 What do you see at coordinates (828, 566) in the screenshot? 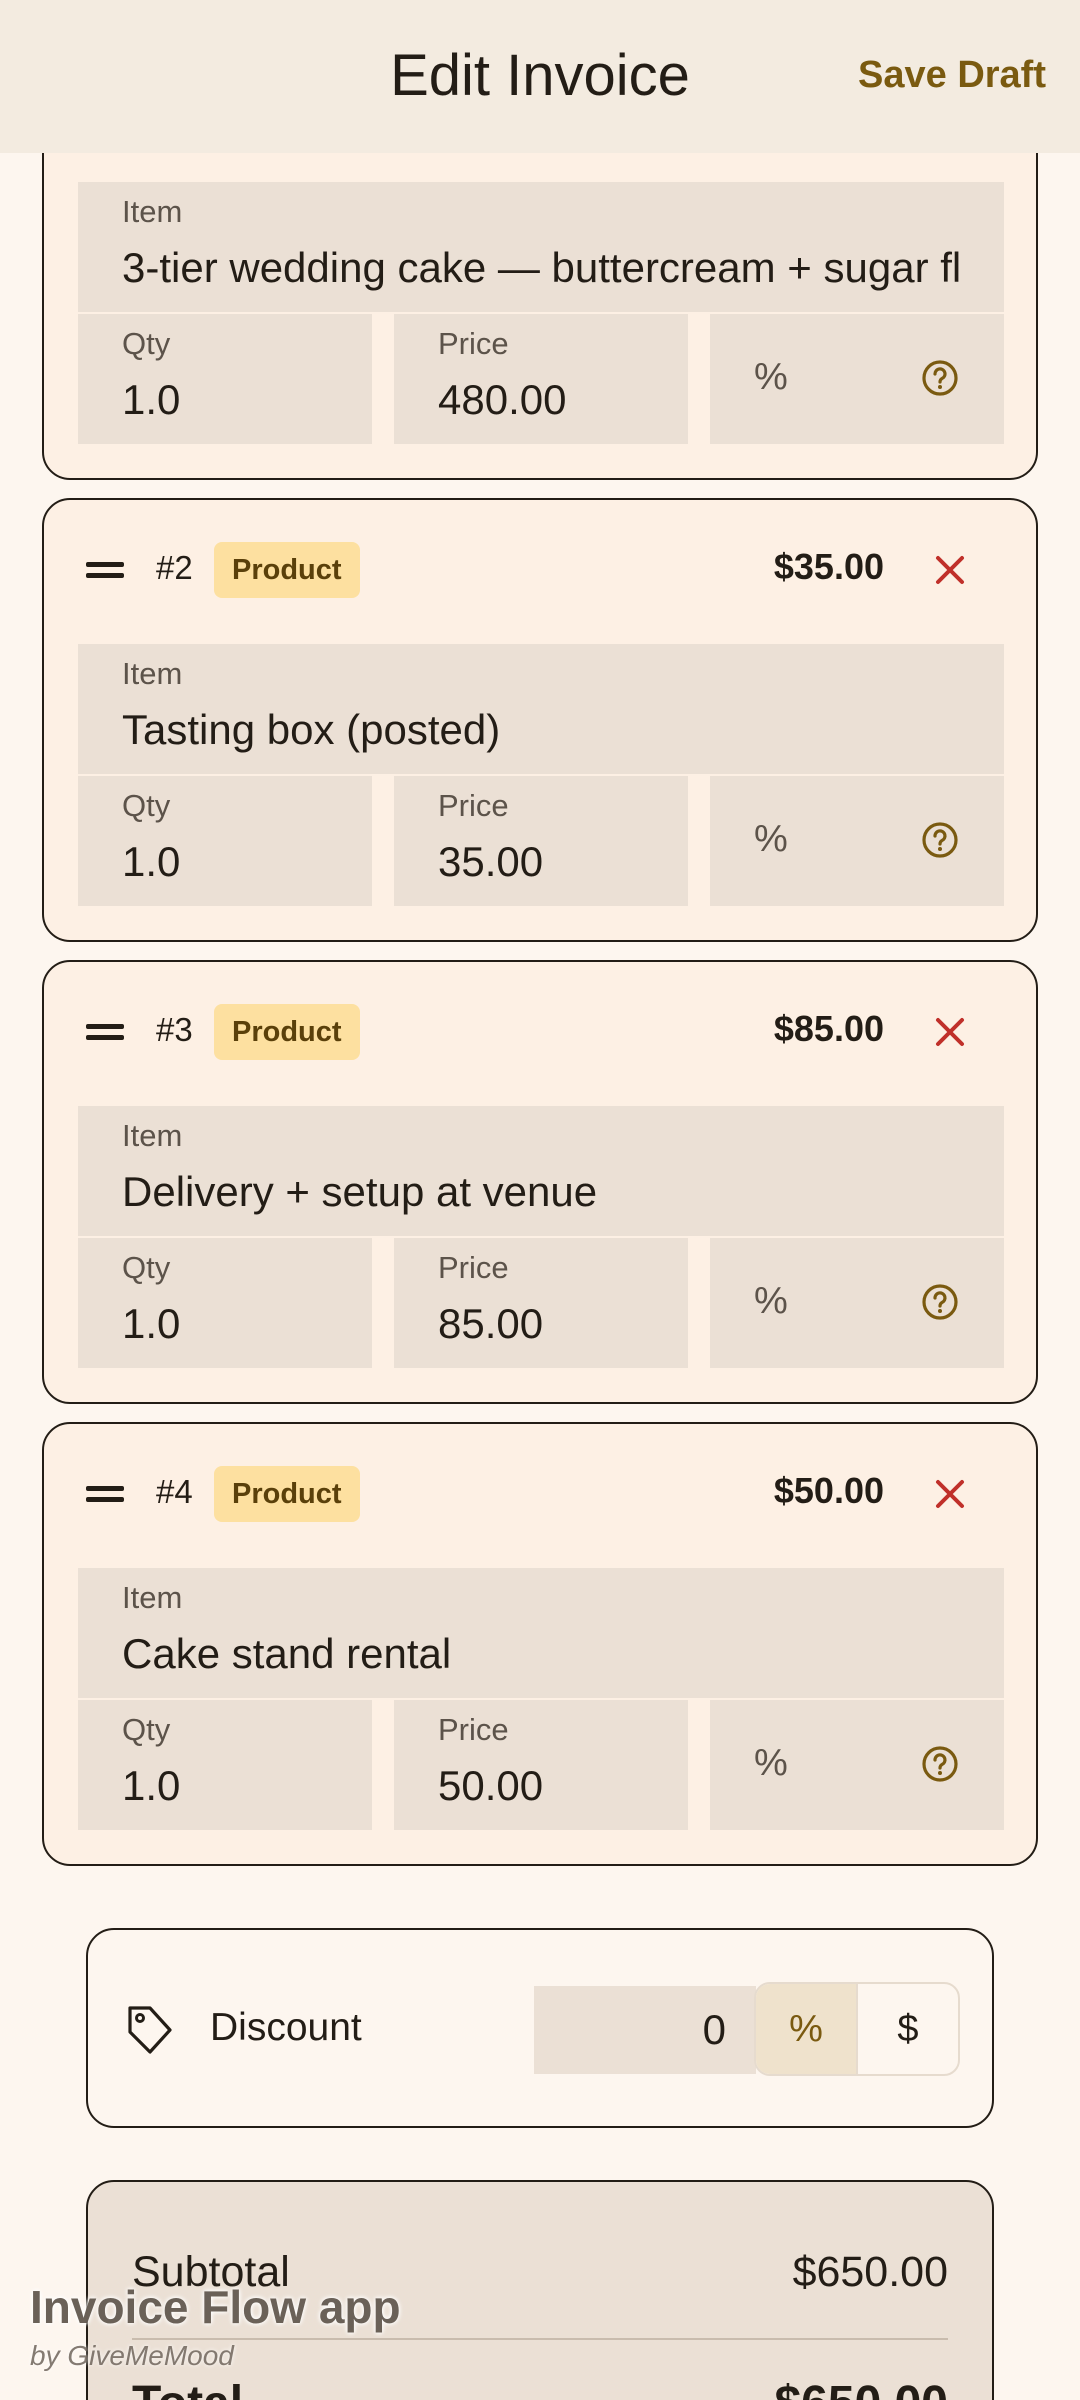
I see `line-amount: $35.00` at bounding box center [828, 566].